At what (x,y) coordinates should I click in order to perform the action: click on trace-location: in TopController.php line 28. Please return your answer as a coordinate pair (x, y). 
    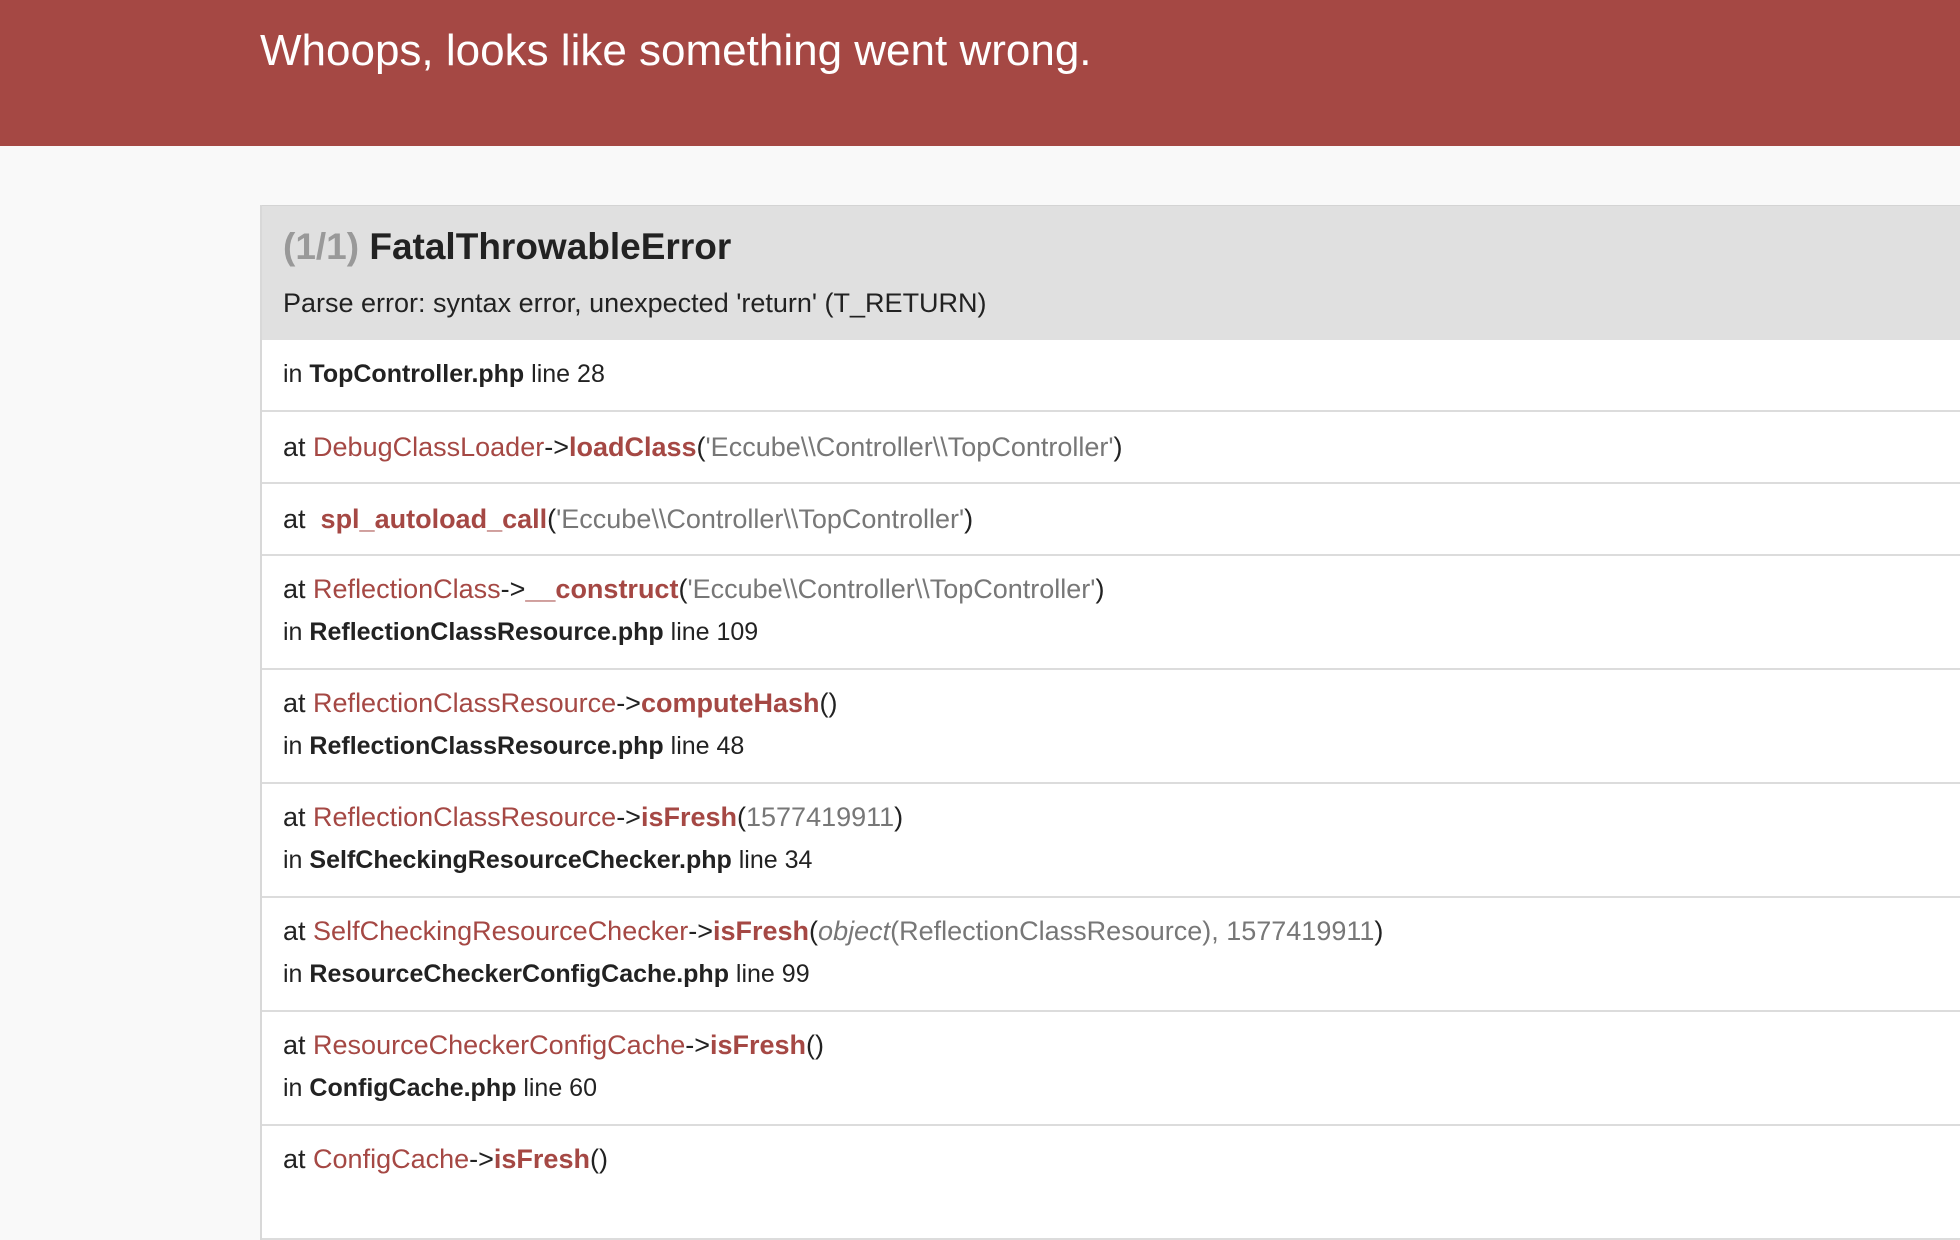
    Looking at the image, I should click on (1111, 376).